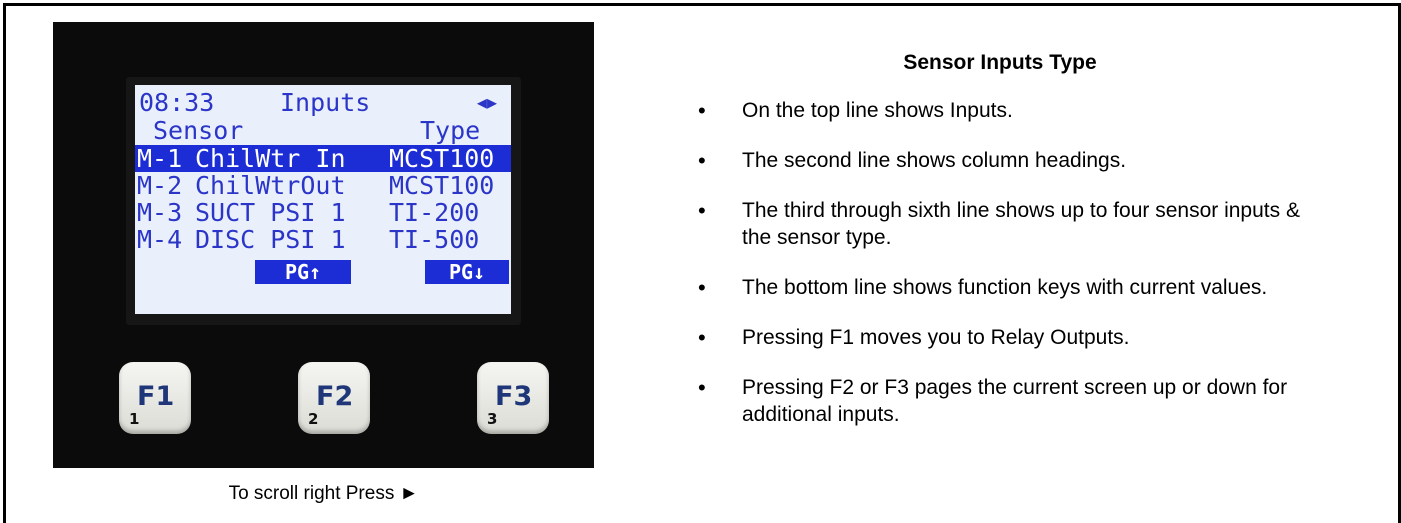 Image resolution: width=1401 pixels, height=523 pixels. Describe the element at coordinates (198, 130) in the screenshot. I see `lcd-col-sensor: Sensor` at that location.